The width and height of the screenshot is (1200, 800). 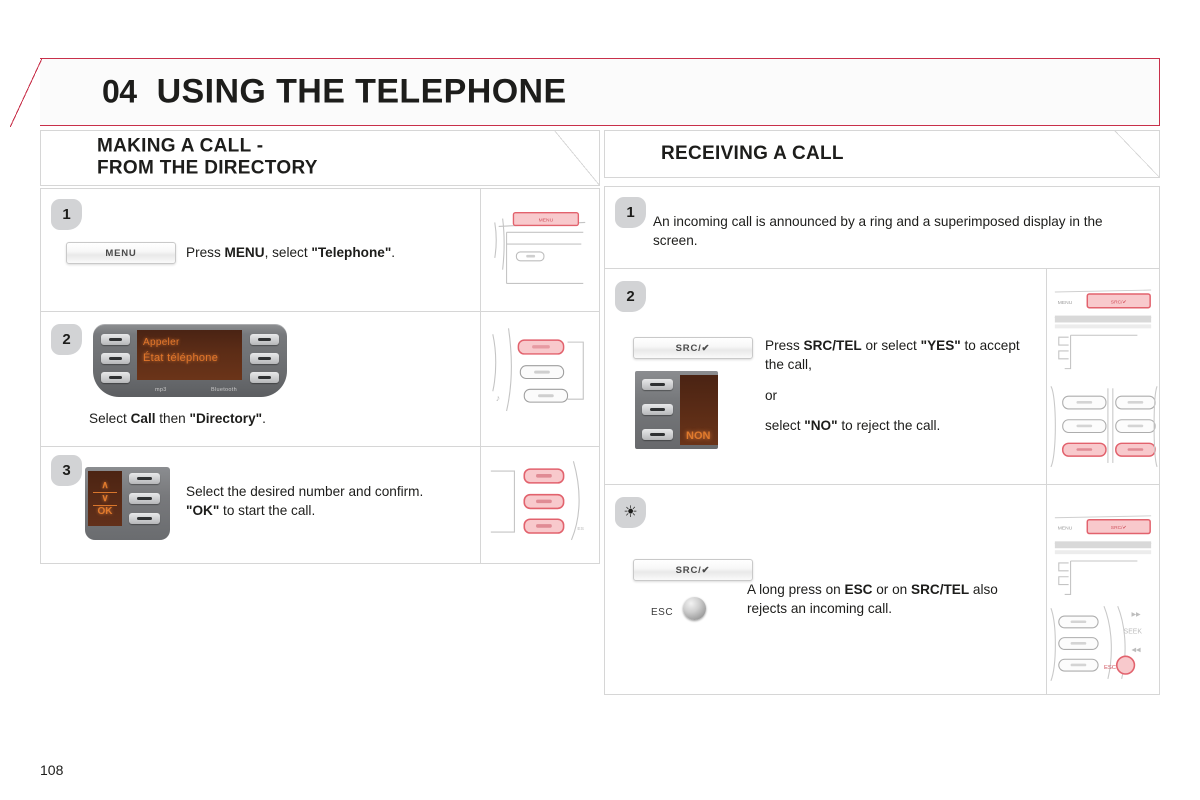 What do you see at coordinates (288, 252) in the screenshot?
I see `text-fragment: , select` at bounding box center [288, 252].